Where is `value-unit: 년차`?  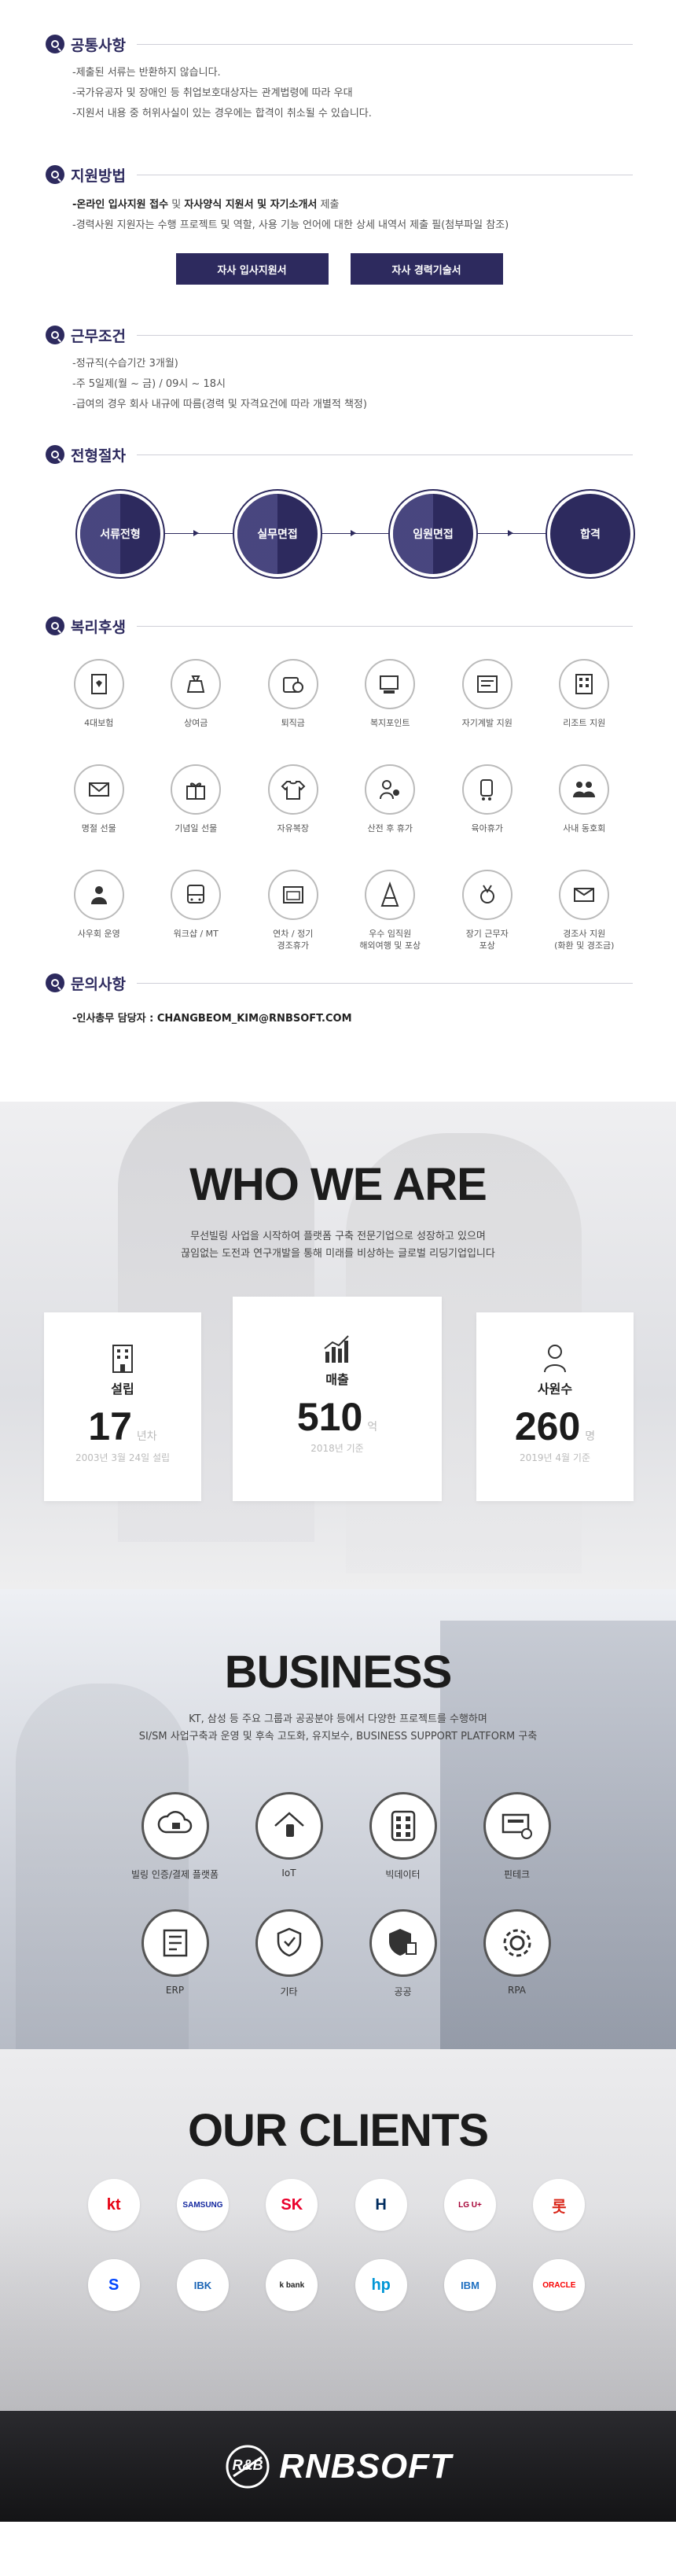 value-unit: 년차 is located at coordinates (146, 1436).